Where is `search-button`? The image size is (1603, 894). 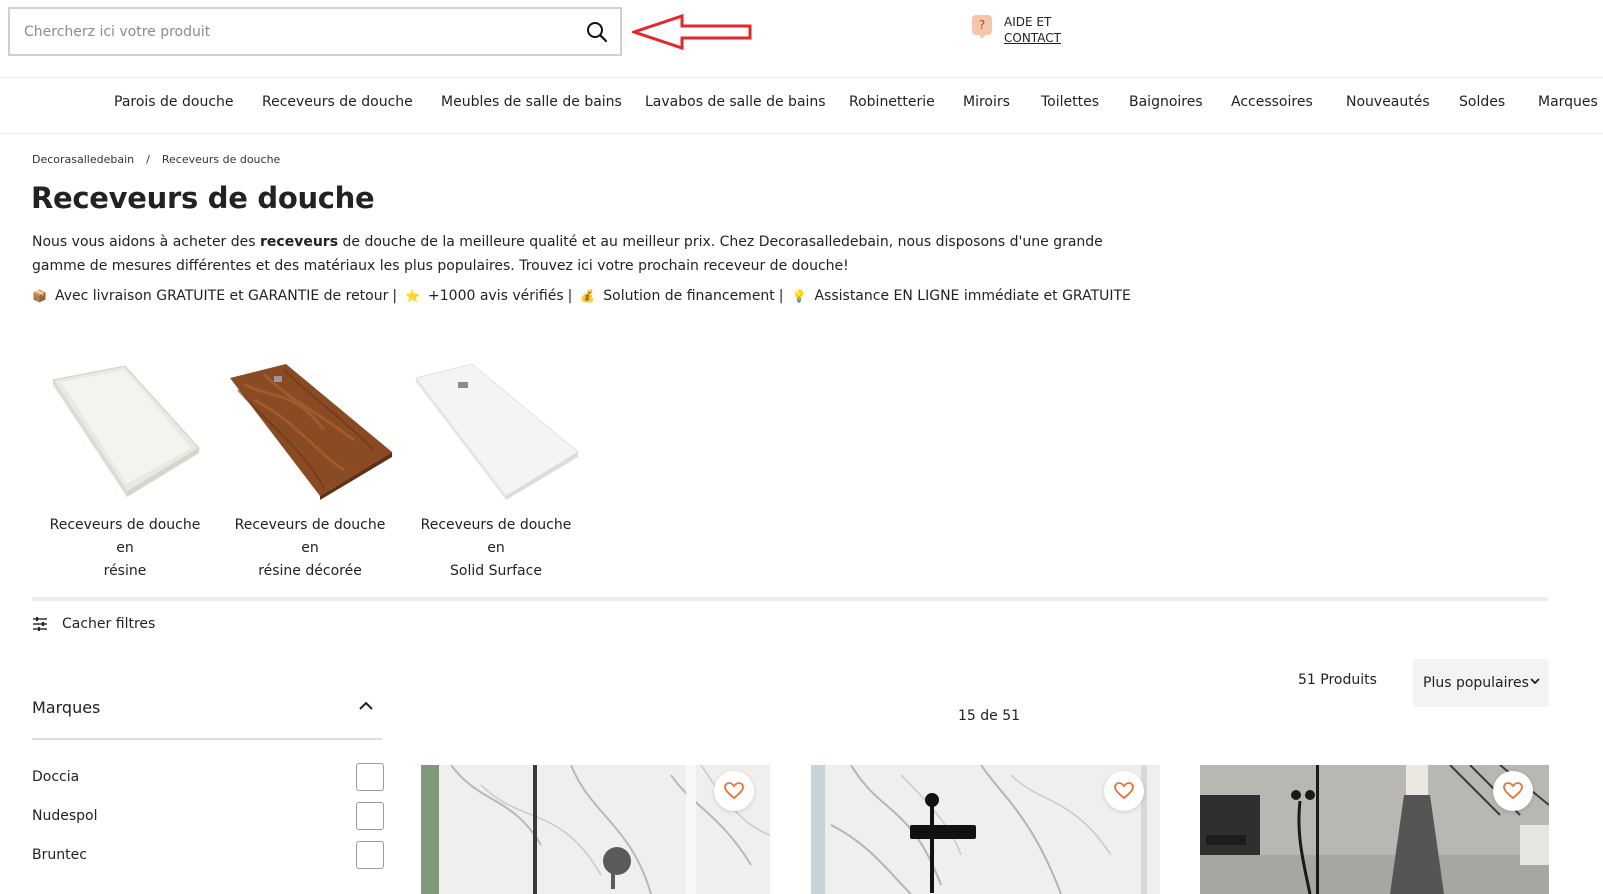
search-button is located at coordinates (597, 32).